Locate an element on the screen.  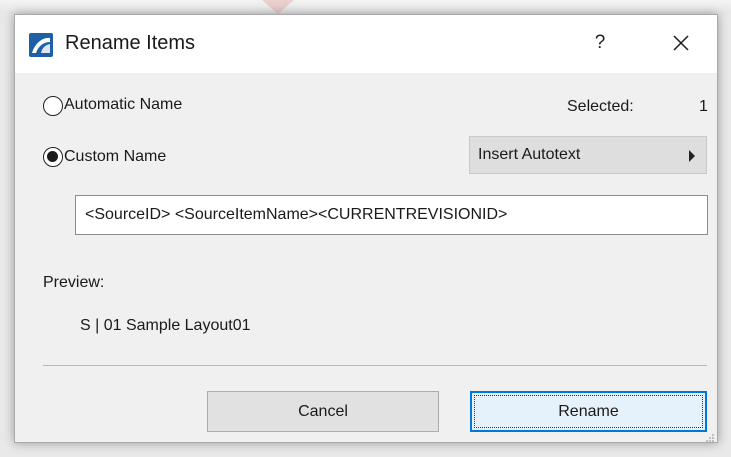
selected-count: 1 is located at coordinates (703, 106).